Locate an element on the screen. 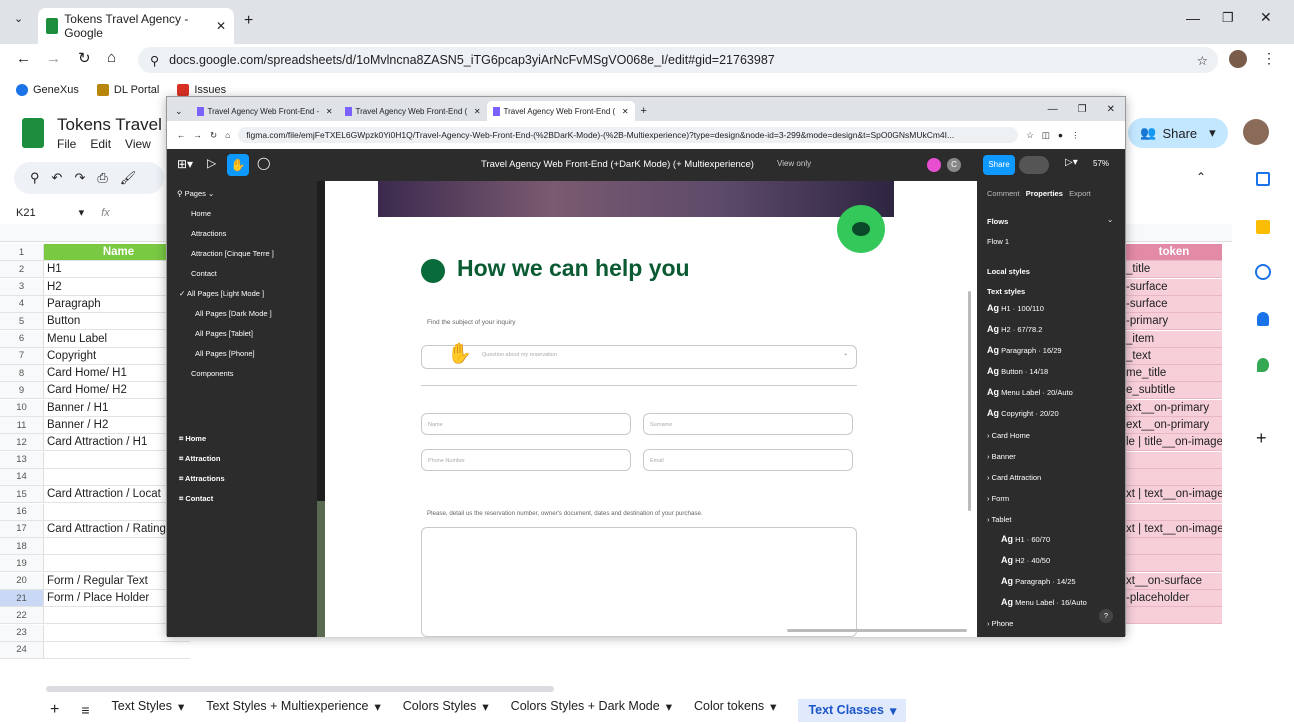  extensions-icon: ◫ is located at coordinates (1046, 135).